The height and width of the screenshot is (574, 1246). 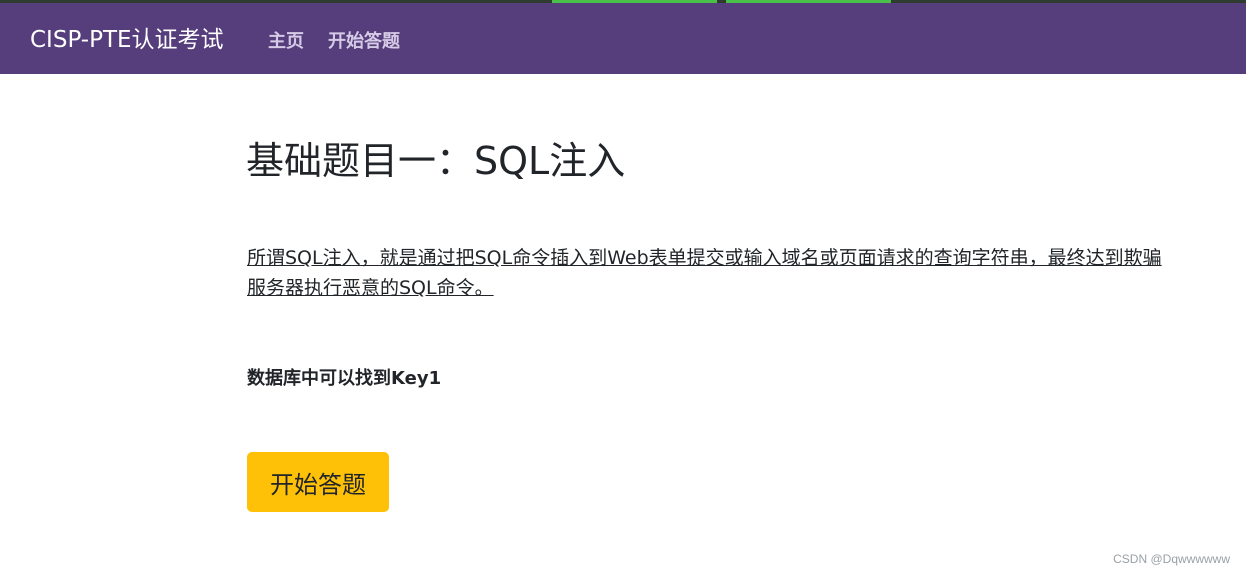 I want to click on navbar-brand: CISP-PTE认证考试, so click(x=127, y=40).